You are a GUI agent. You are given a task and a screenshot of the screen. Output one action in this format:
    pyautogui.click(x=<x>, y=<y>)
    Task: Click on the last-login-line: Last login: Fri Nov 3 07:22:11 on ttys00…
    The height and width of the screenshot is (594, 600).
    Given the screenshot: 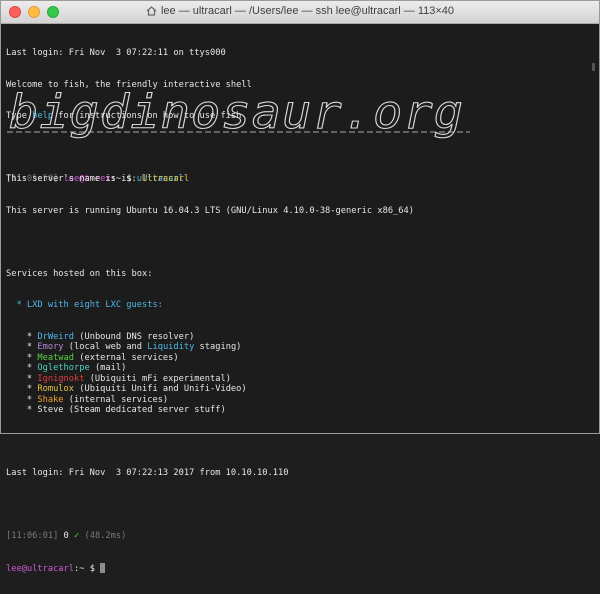 What is the action you would take?
    pyautogui.click(x=116, y=53)
    